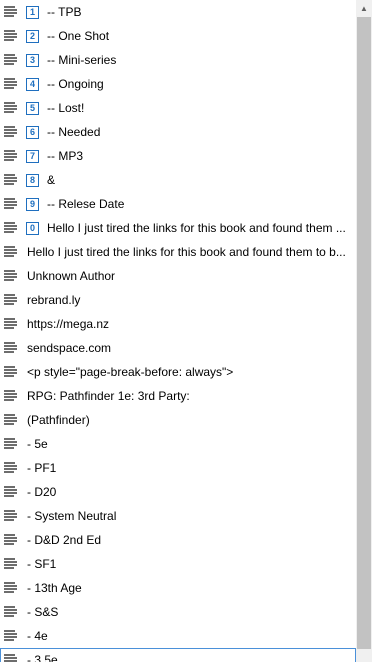 Image resolution: width=372 pixels, height=662 pixels. What do you see at coordinates (178, 276) in the screenshot?
I see `list-item: Unknown Author` at bounding box center [178, 276].